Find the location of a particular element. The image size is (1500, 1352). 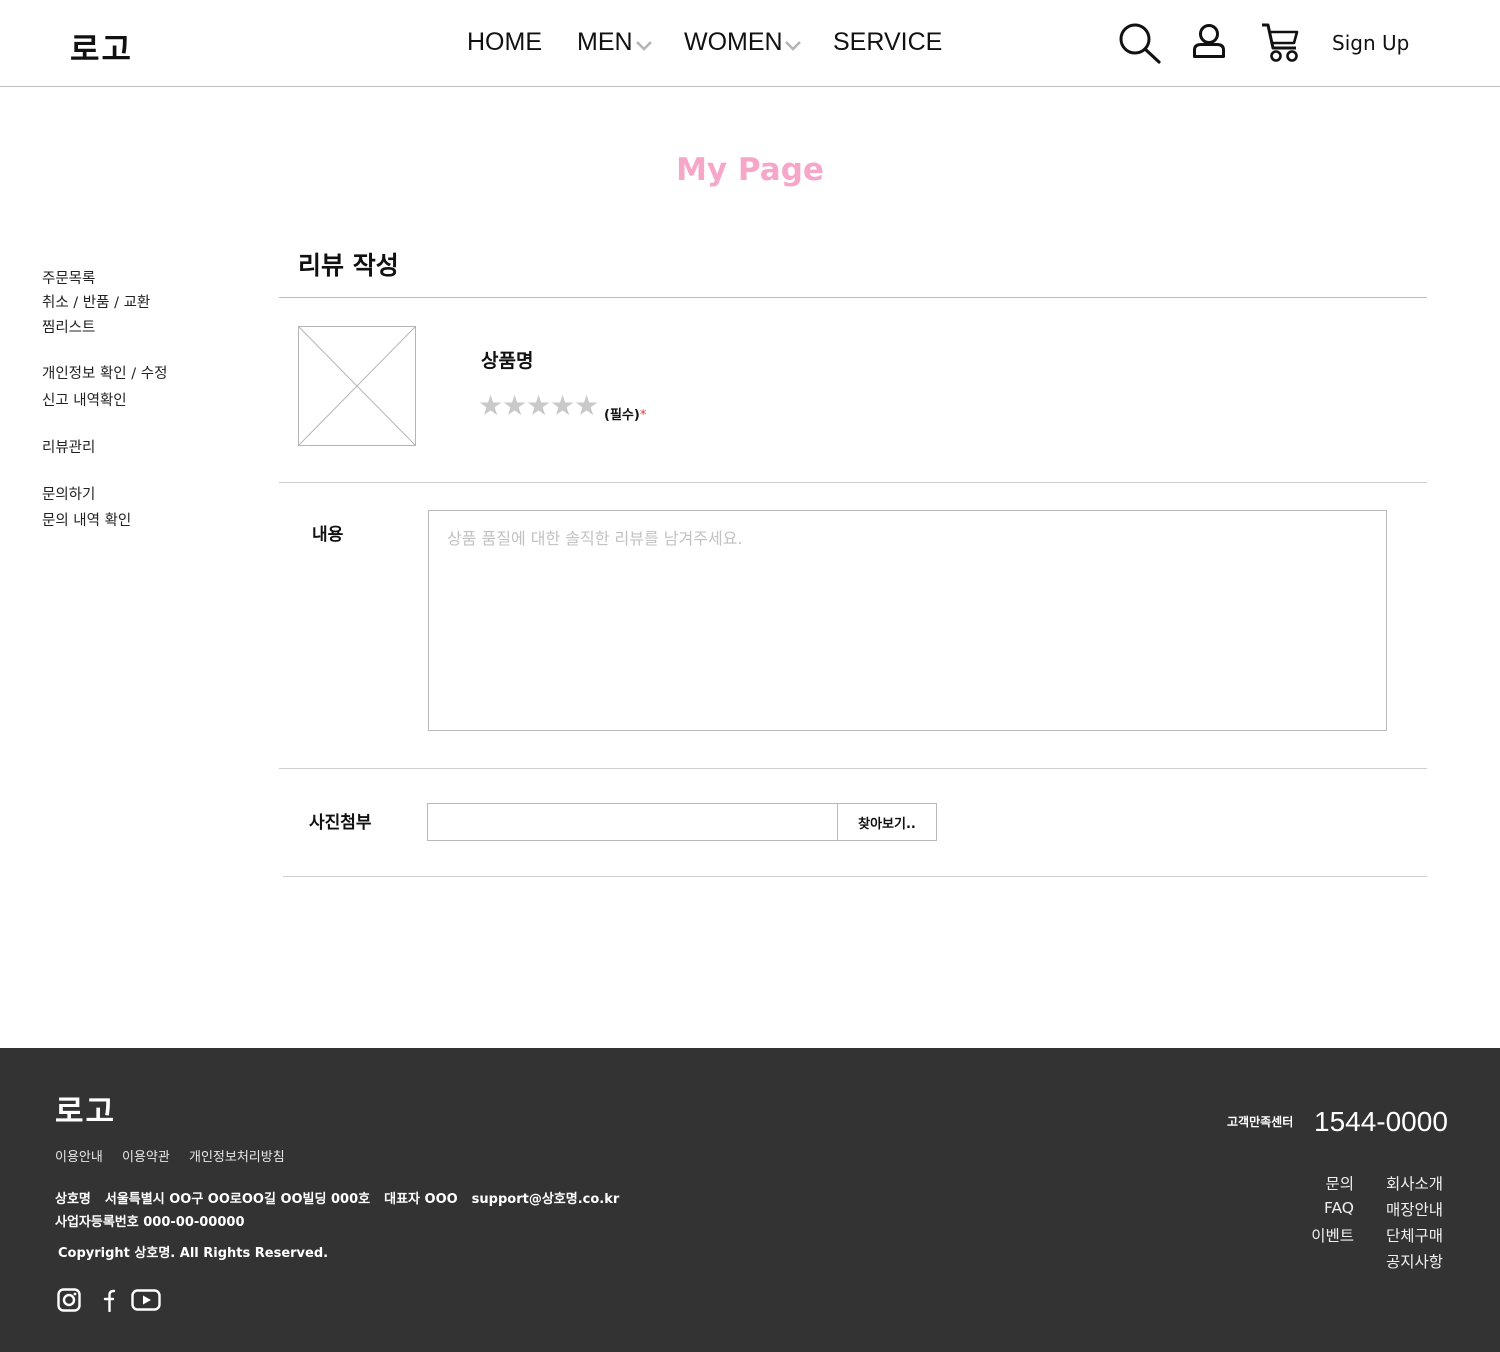

product-image-placeholder is located at coordinates (357, 386).